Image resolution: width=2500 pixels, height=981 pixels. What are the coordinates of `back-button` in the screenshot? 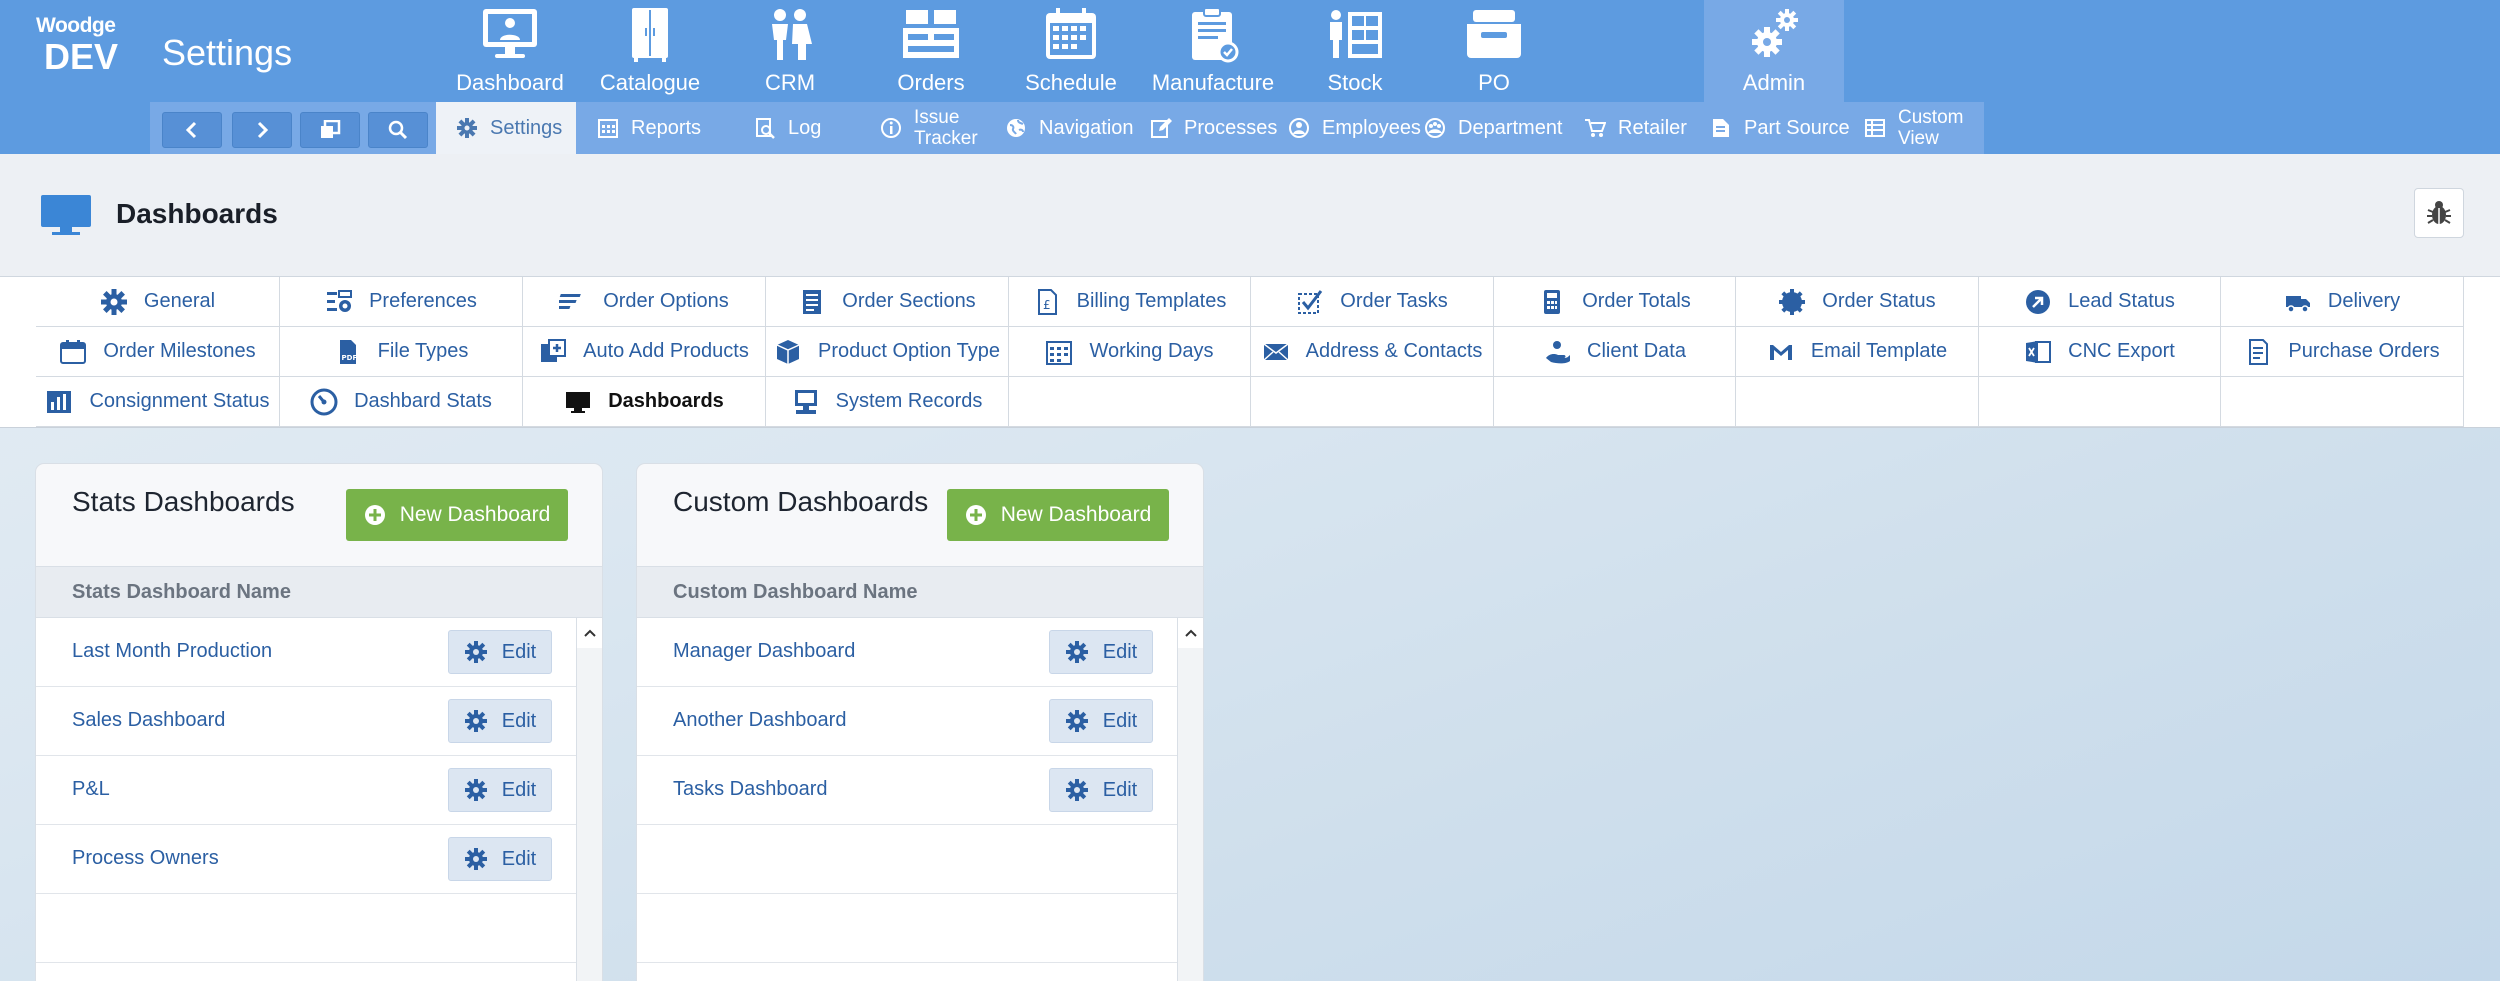 It's located at (192, 130).